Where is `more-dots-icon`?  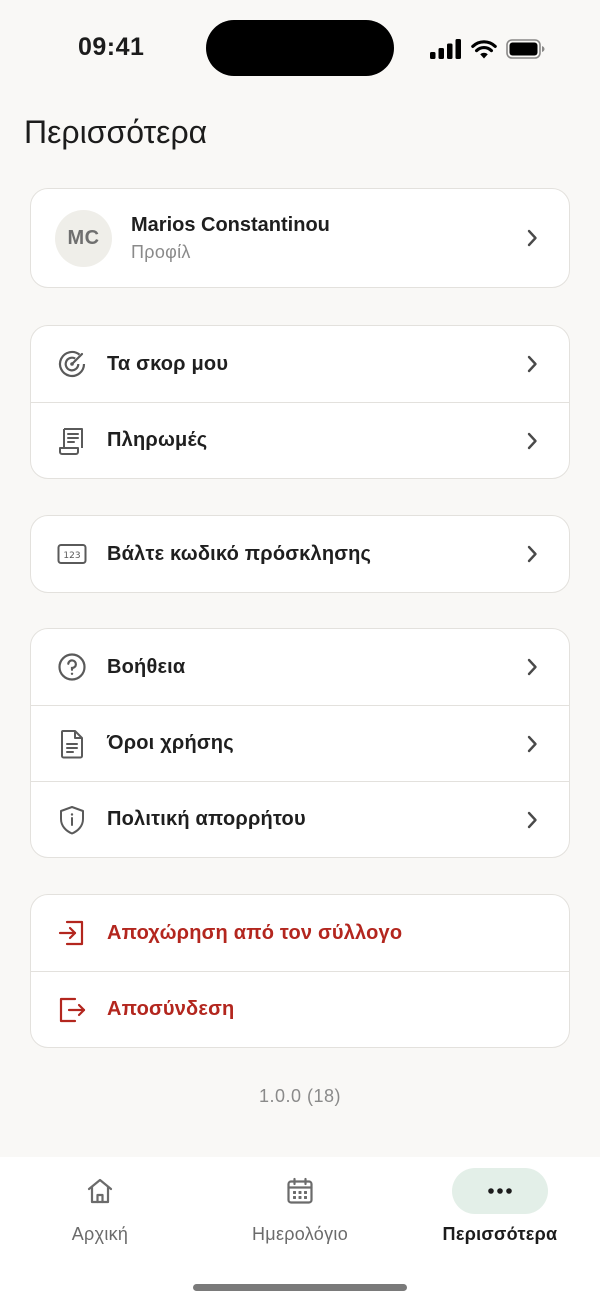 more-dots-icon is located at coordinates (500, 1191).